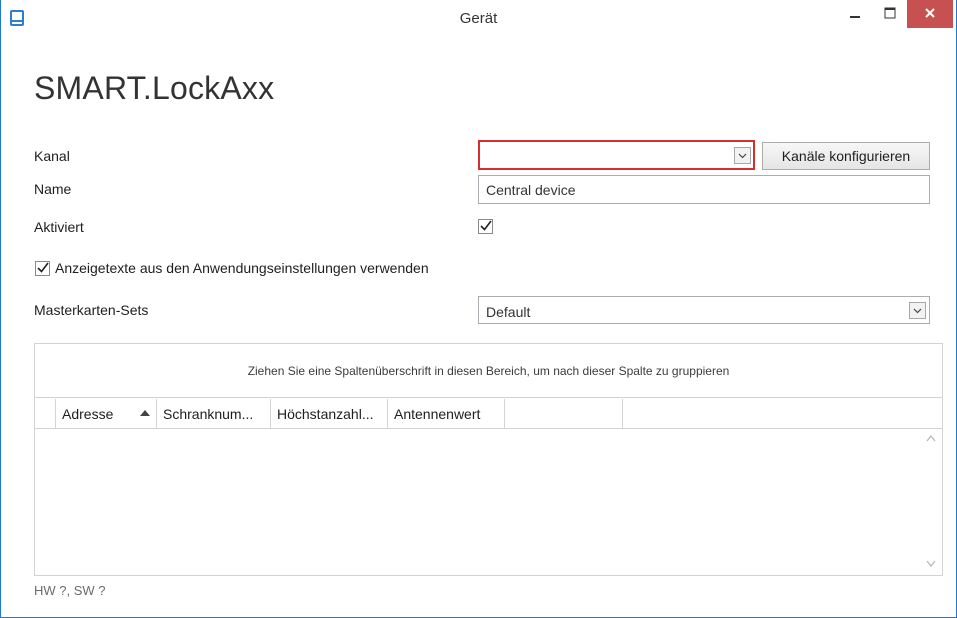  I want to click on close-icon, so click(930, 14).